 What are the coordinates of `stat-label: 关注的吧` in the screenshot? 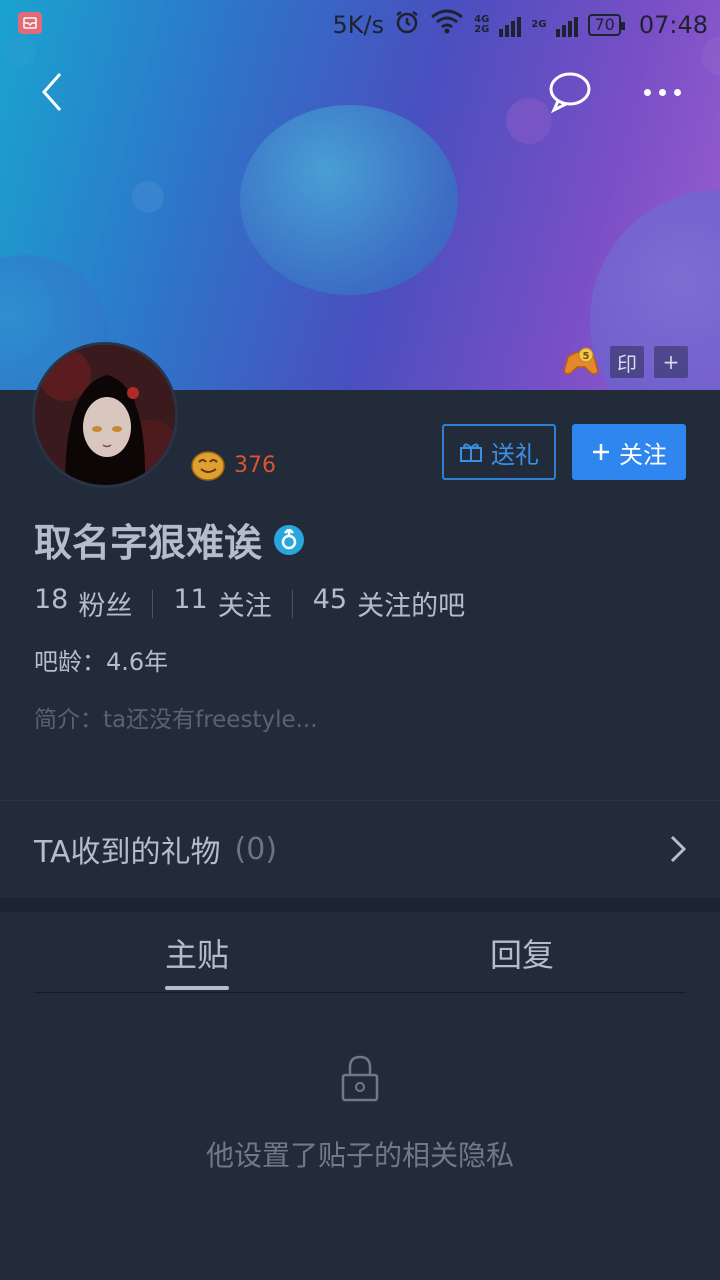 It's located at (411, 606).